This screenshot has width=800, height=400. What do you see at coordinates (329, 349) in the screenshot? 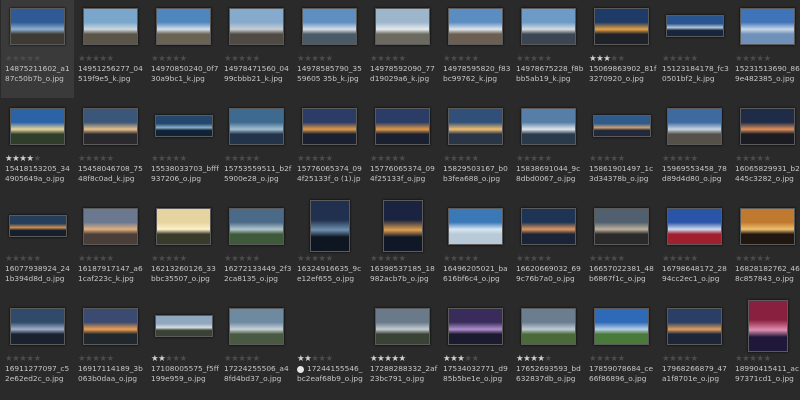
I see `thumbnail-cell: ★★★★★ 17244155546_bc2eaf68b9_o.jpg` at bounding box center [329, 349].